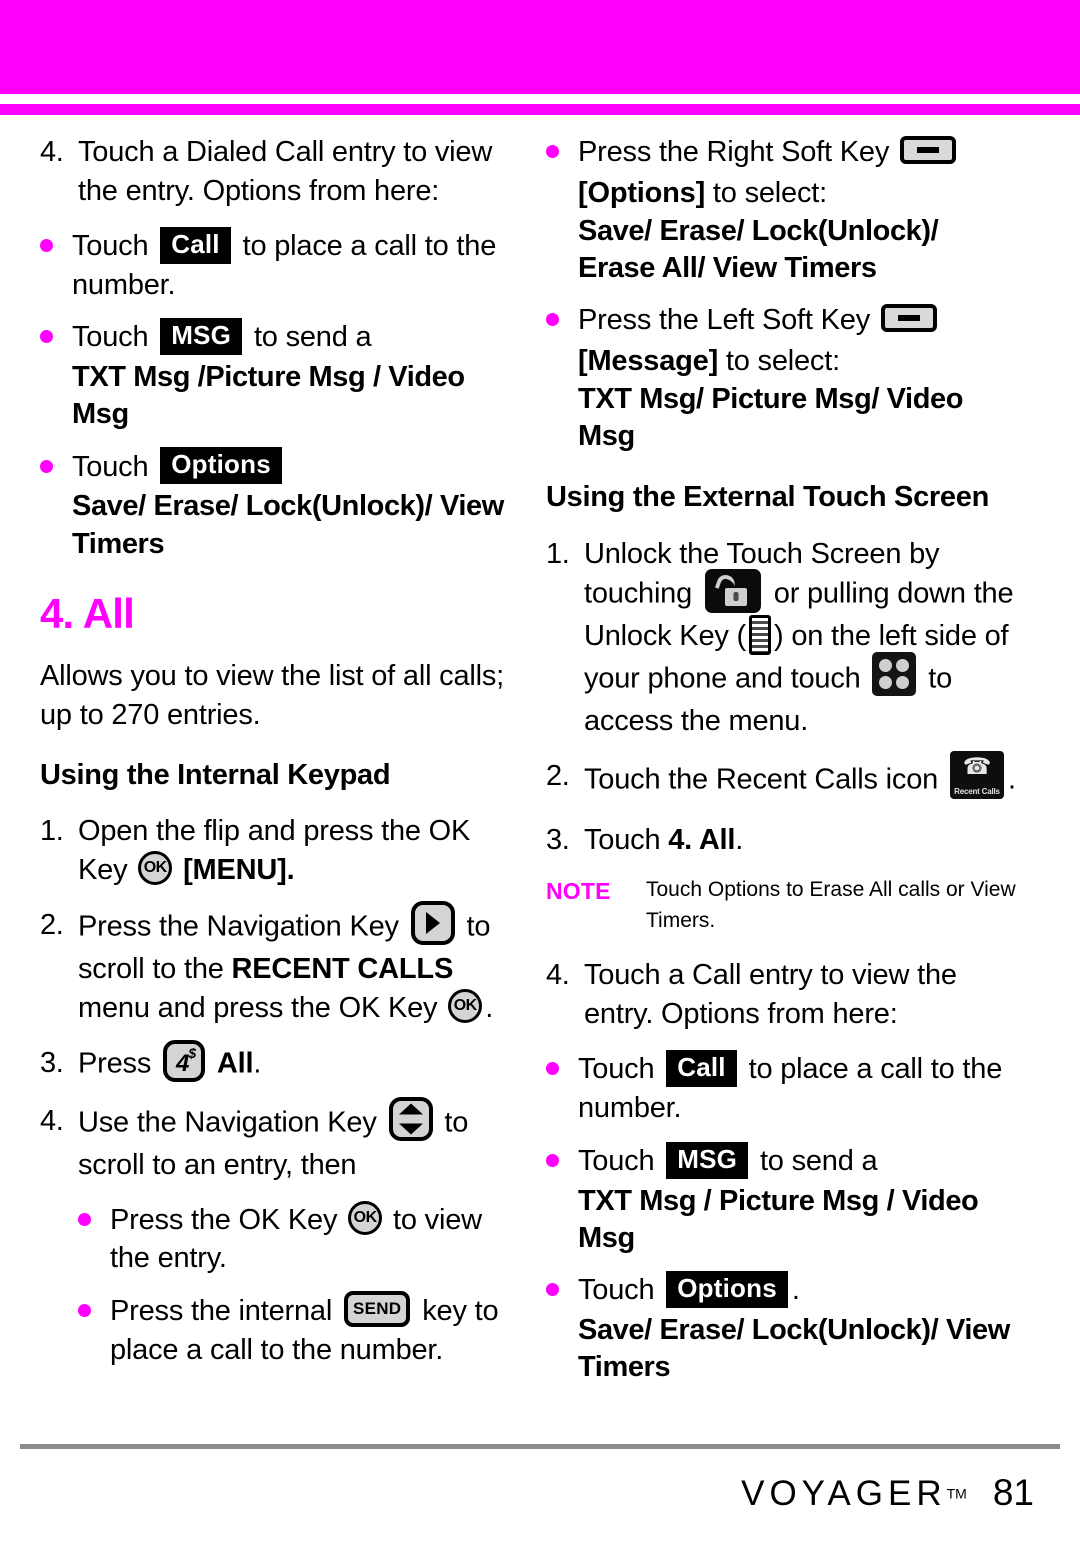 This screenshot has width=1080, height=1552. What do you see at coordinates (110, 466) in the screenshot?
I see `left-bullet-options-pre: Touch` at bounding box center [110, 466].